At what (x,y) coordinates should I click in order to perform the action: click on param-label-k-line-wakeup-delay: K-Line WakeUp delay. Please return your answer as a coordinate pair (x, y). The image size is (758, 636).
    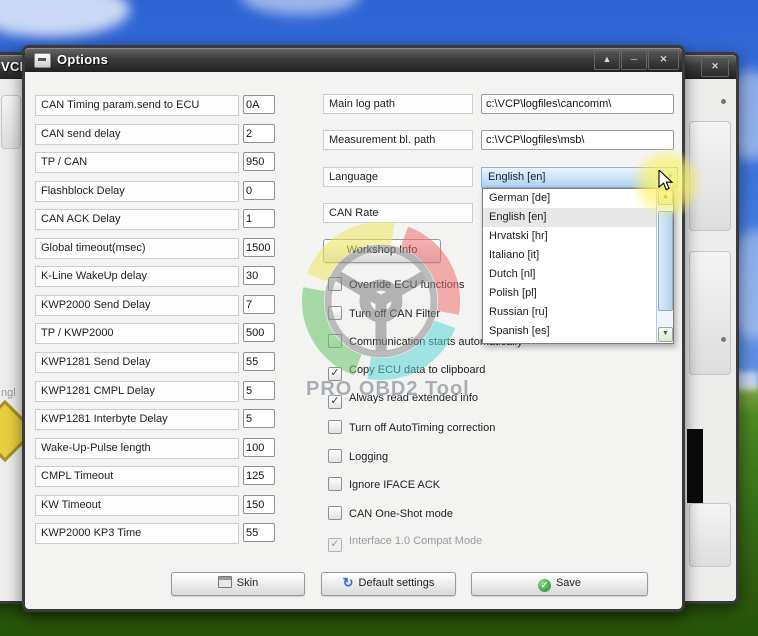
    Looking at the image, I should click on (137, 276).